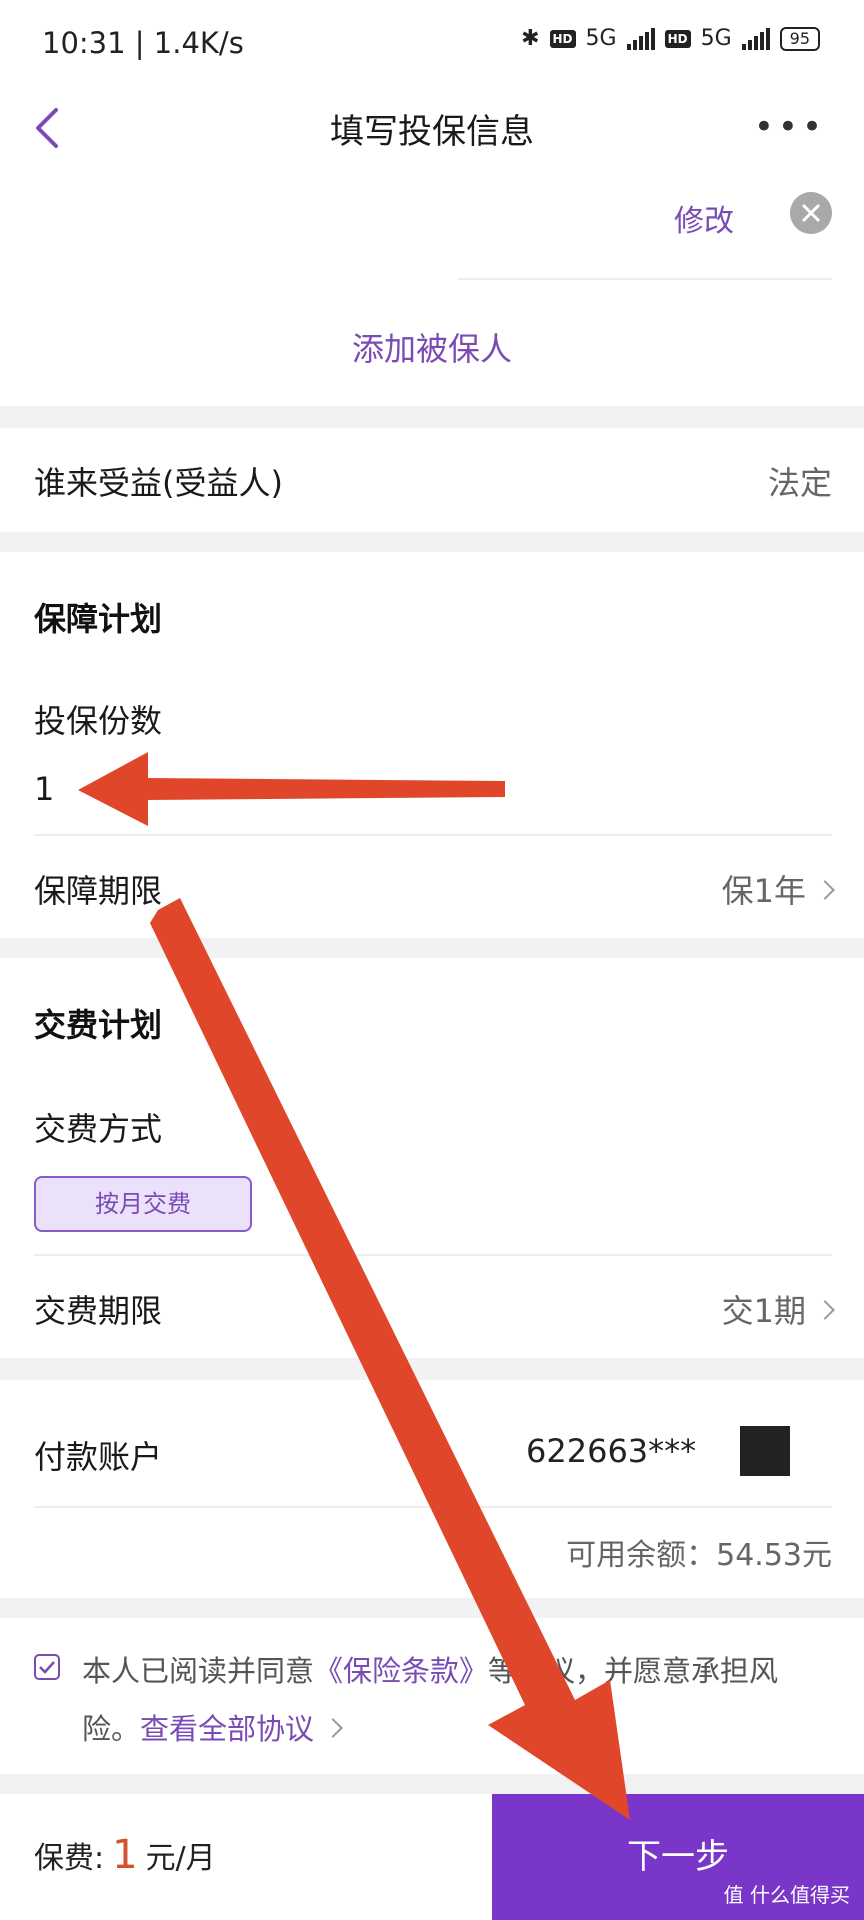 This screenshot has height=1920, width=864. Describe the element at coordinates (458, 1700) in the screenshot. I see `agreement-text: 本人已阅读并同意《保险条款》等协议，并愿意承担风险。查看全部协议` at that location.